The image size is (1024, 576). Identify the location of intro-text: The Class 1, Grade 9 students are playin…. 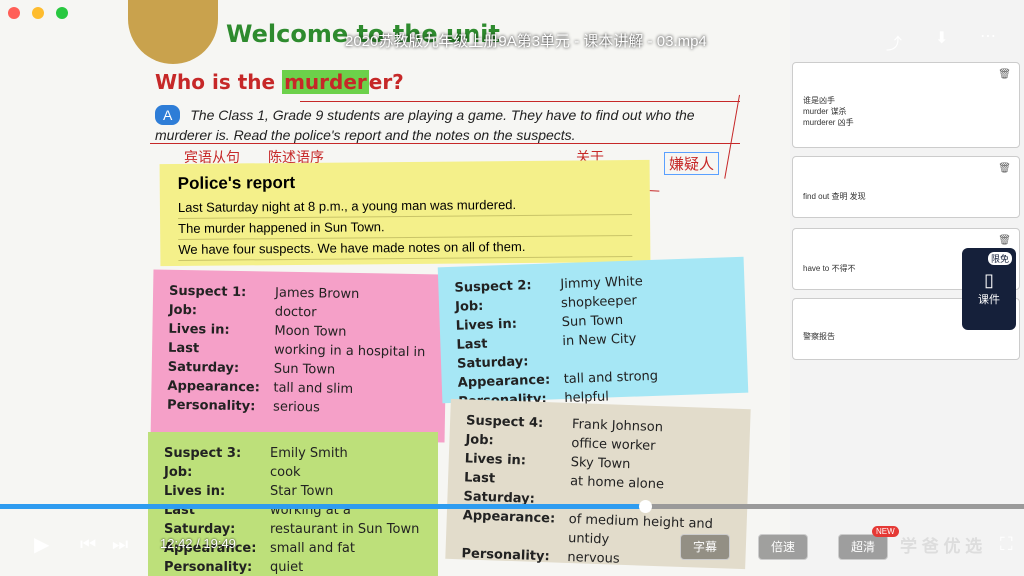
(425, 125).